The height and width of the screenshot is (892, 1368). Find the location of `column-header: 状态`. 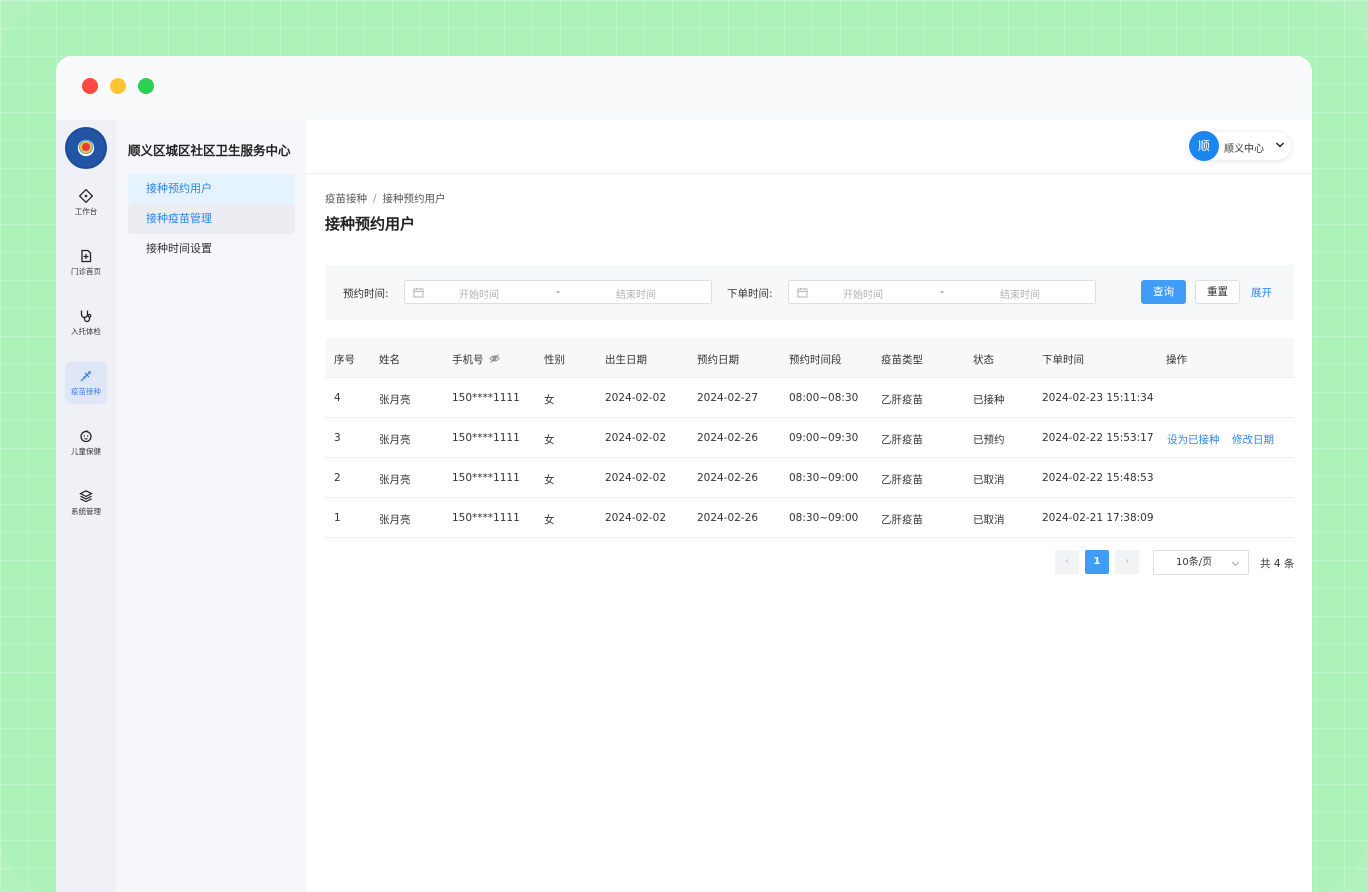

column-header: 状态 is located at coordinates (983, 360).